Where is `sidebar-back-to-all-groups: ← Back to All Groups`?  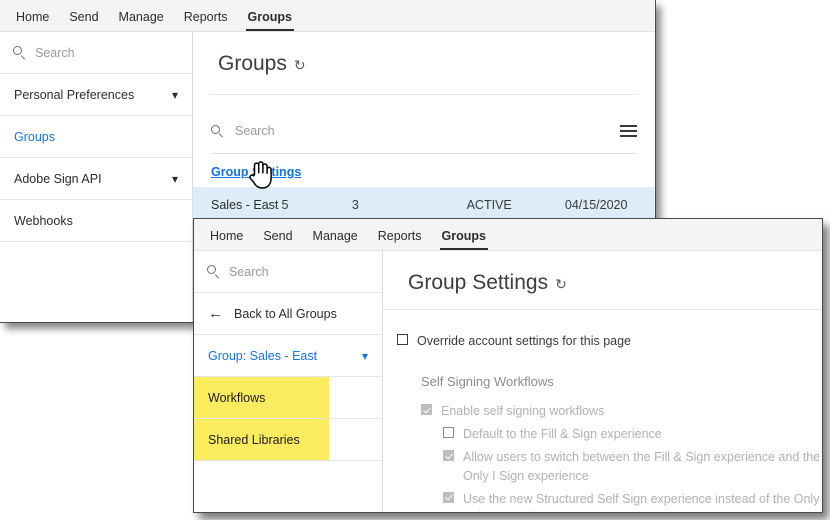 sidebar-back-to-all-groups: ← Back to All Groups is located at coordinates (288, 314).